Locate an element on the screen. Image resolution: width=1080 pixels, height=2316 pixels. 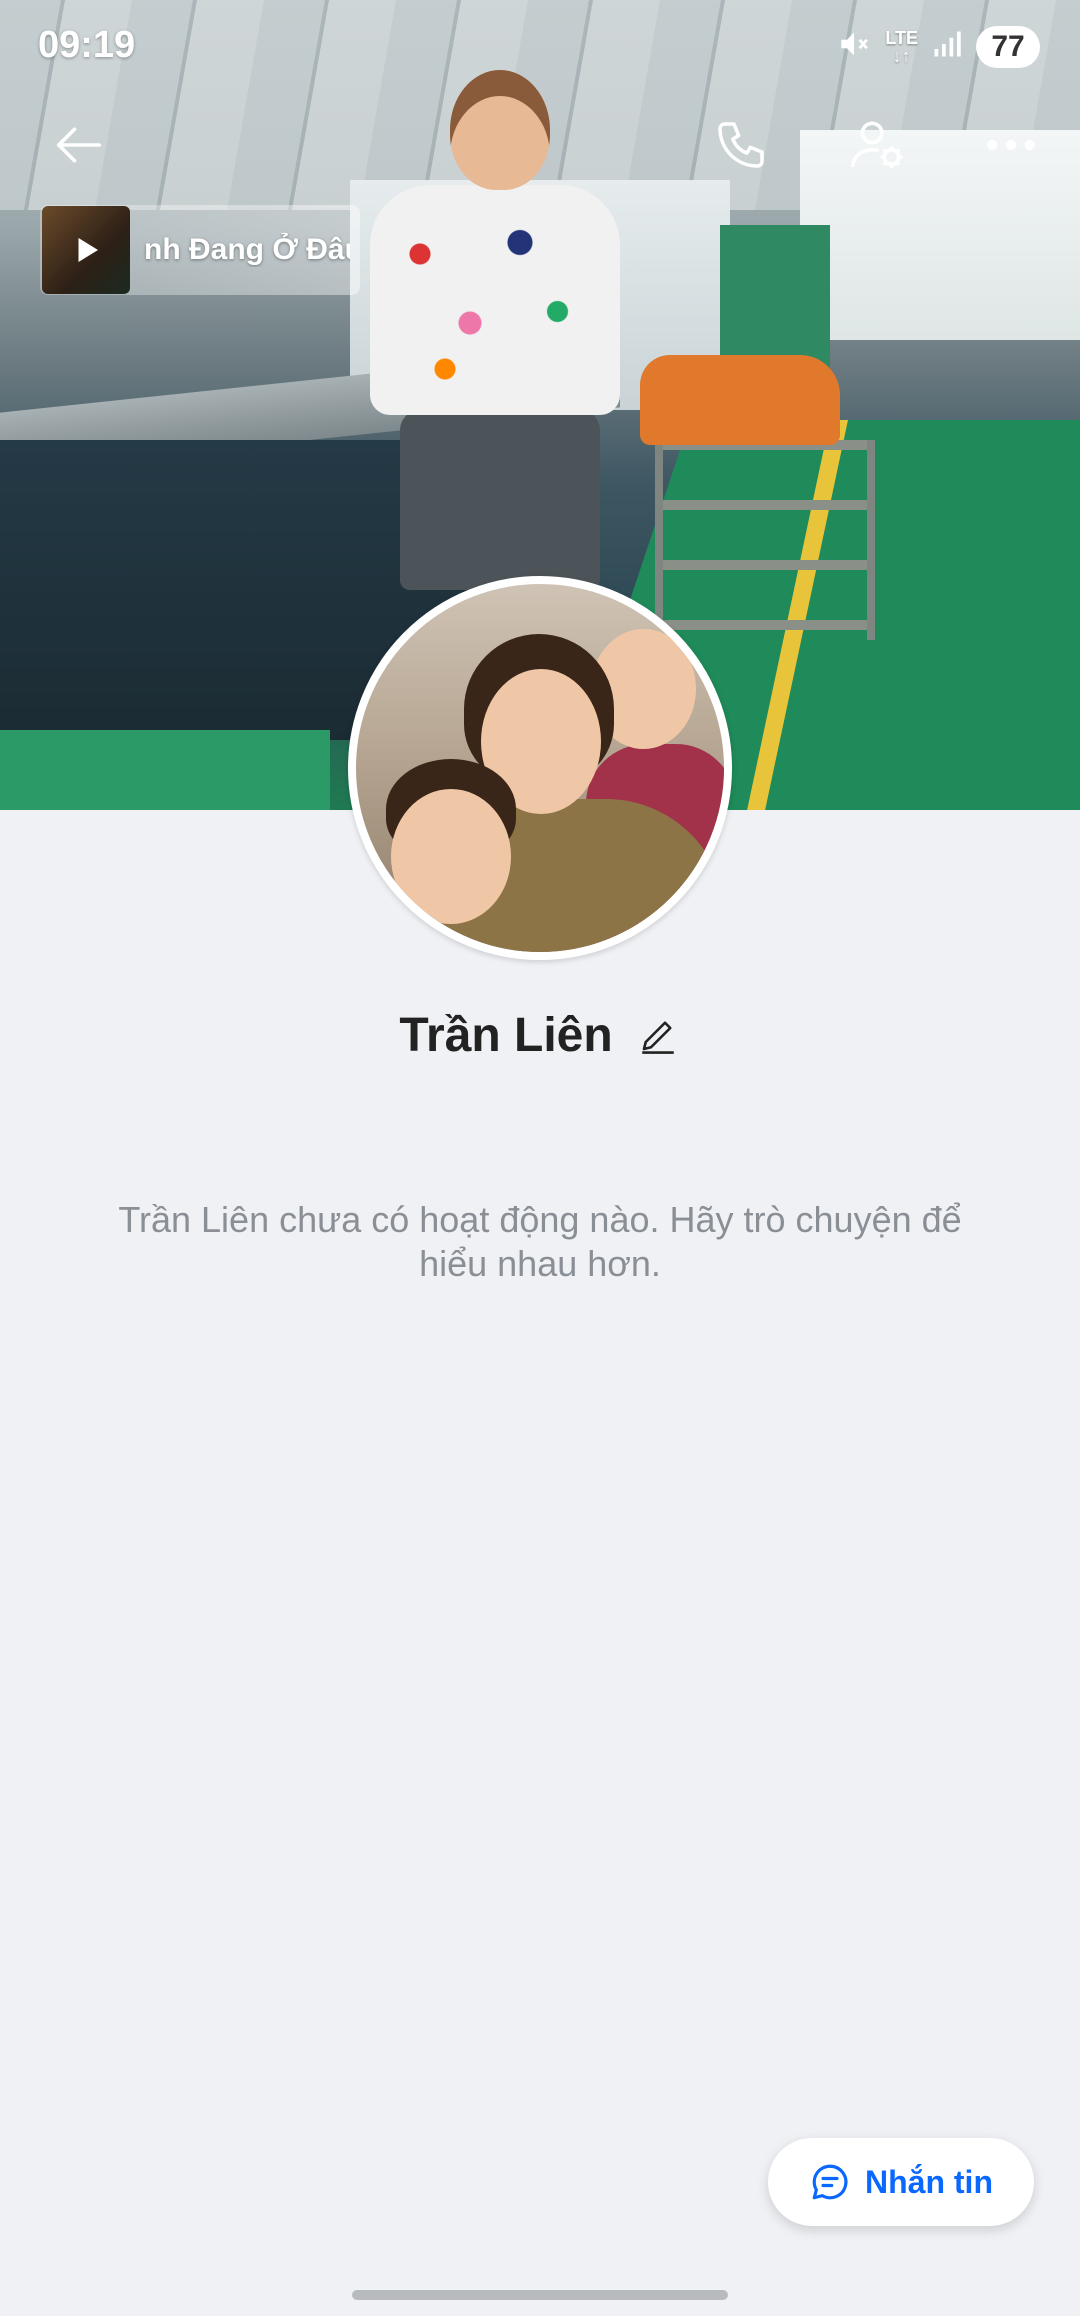
profile-settings-button is located at coordinates (877, 145).